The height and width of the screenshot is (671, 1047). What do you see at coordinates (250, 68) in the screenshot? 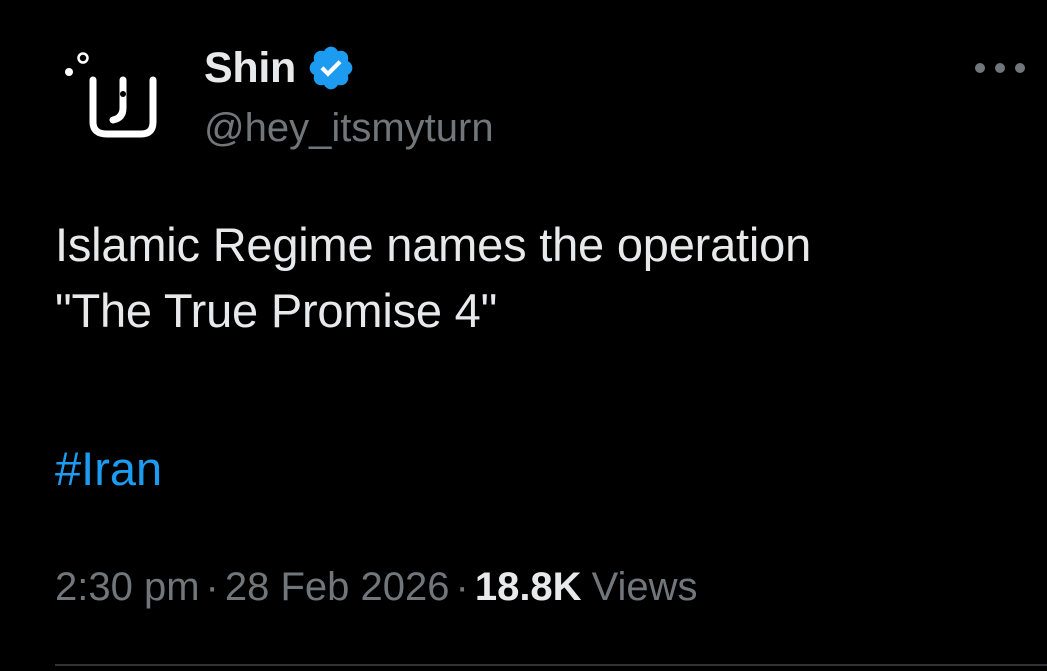
I see `author-display-name: Shin` at bounding box center [250, 68].